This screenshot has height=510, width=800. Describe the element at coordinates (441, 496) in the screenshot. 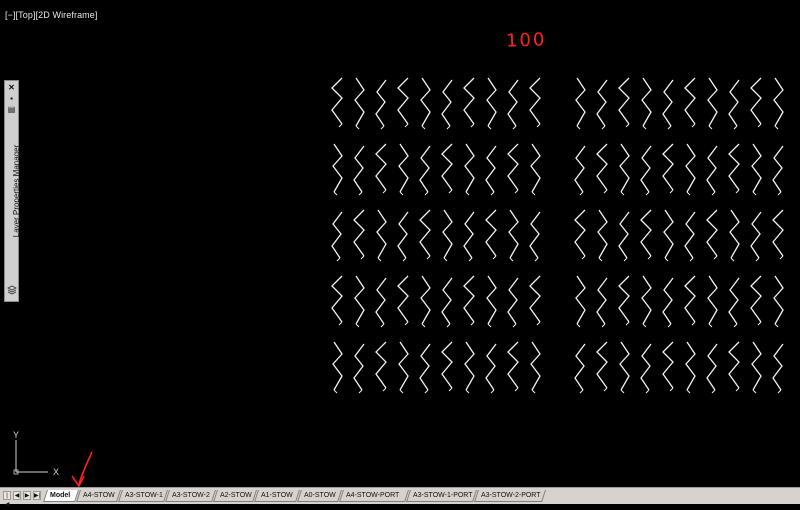

I see `layout-tab-a3-stow-1-port: A3-STOW-1-PORT` at that location.